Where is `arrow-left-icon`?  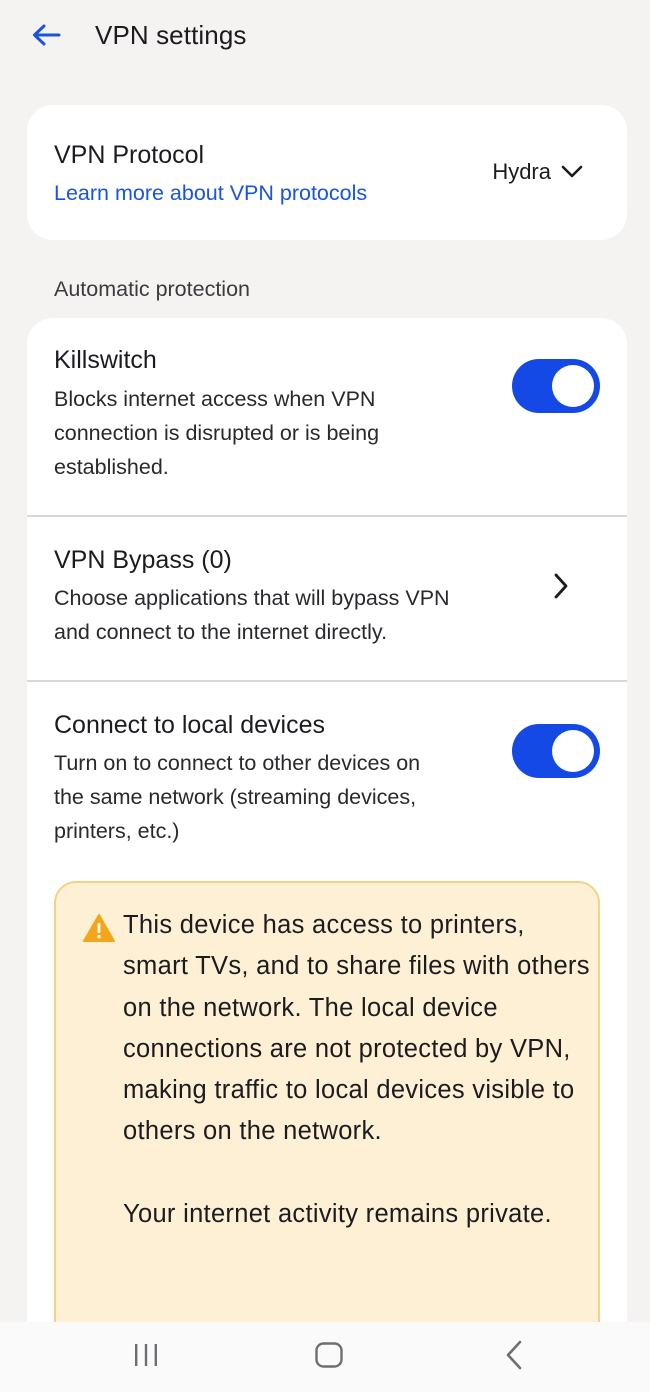
arrow-left-icon is located at coordinates (46, 37).